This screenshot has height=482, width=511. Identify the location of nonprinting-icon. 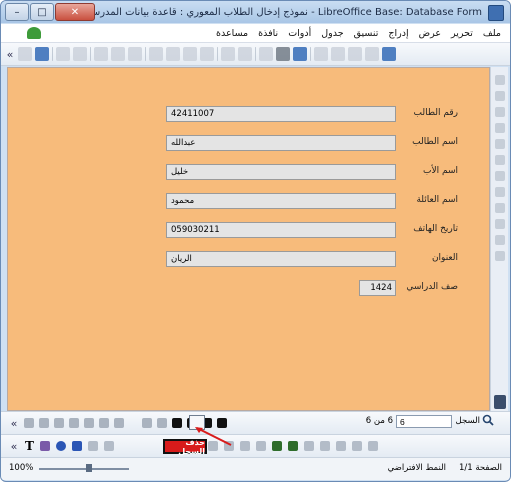
(355, 54).